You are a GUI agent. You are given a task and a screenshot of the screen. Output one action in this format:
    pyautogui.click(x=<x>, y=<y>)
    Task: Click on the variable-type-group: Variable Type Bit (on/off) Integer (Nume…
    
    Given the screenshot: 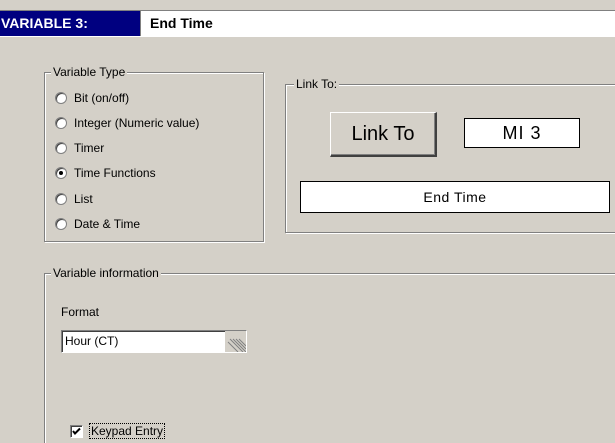 What is the action you would take?
    pyautogui.click(x=154, y=153)
    